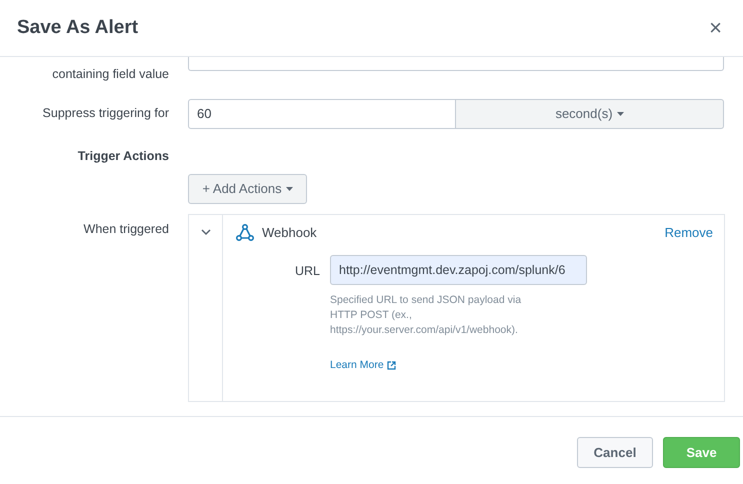 The height and width of the screenshot is (484, 743). What do you see at coordinates (363, 366) in the screenshot?
I see `learn-more-link: Learn More` at bounding box center [363, 366].